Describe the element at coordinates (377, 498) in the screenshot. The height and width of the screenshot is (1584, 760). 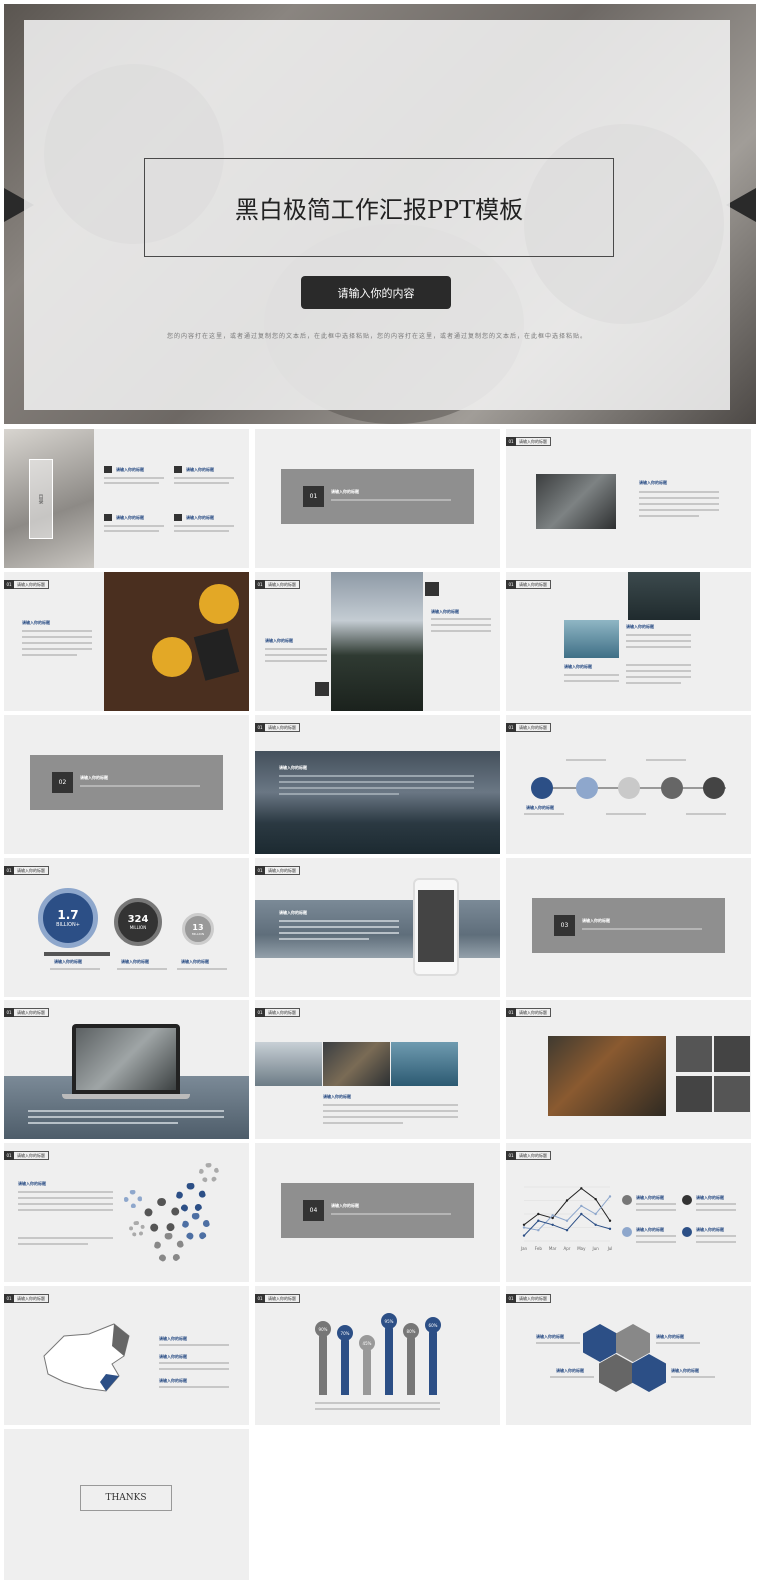
I see `slide-thumb-section-01: 01 请输入你的标题` at that location.